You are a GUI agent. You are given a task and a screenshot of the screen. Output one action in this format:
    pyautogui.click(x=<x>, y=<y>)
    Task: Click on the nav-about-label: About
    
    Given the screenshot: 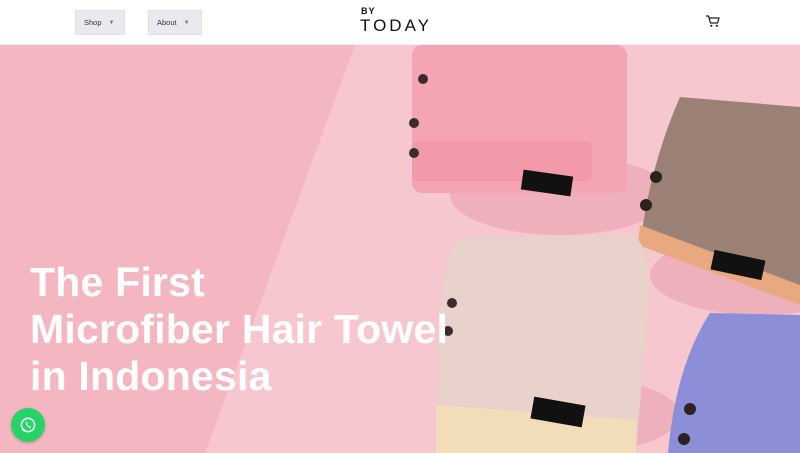 What is the action you would take?
    pyautogui.click(x=167, y=22)
    